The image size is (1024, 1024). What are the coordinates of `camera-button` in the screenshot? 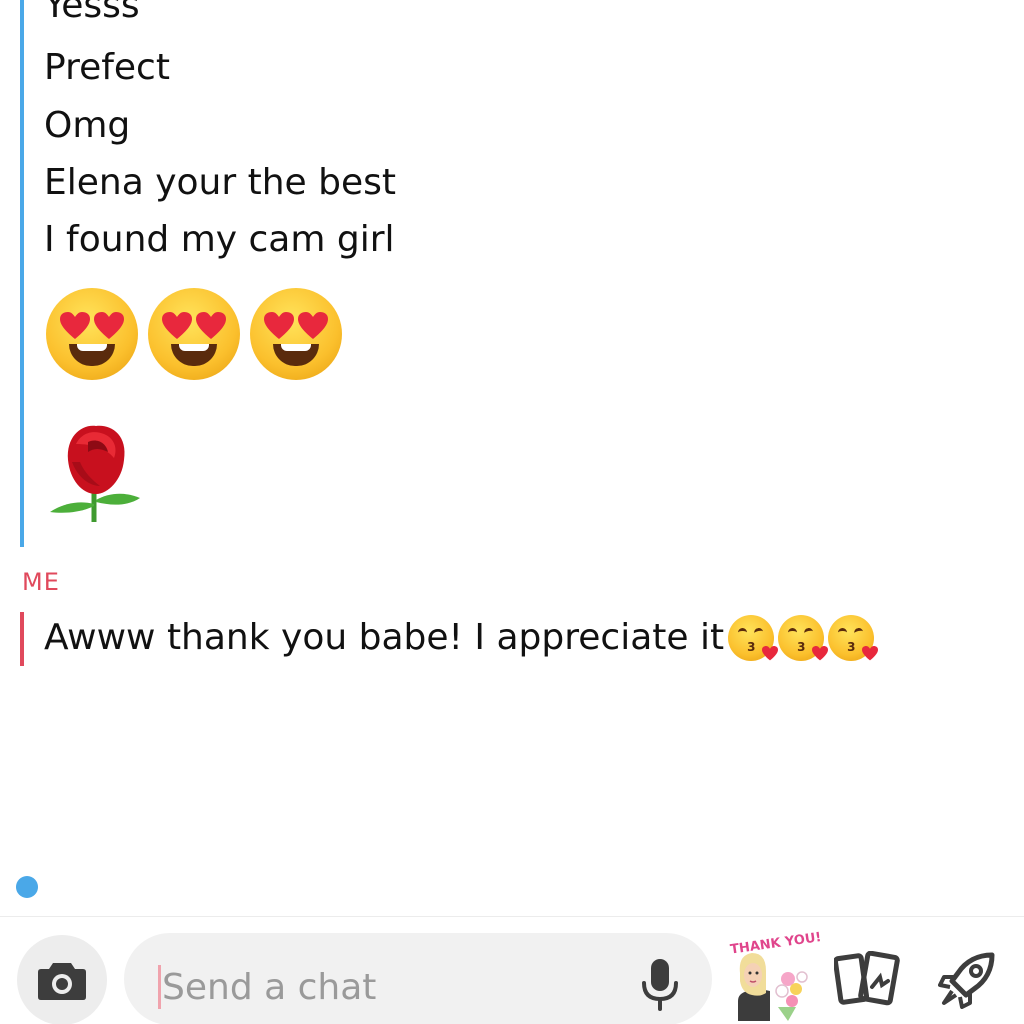 It's located at (62, 979).